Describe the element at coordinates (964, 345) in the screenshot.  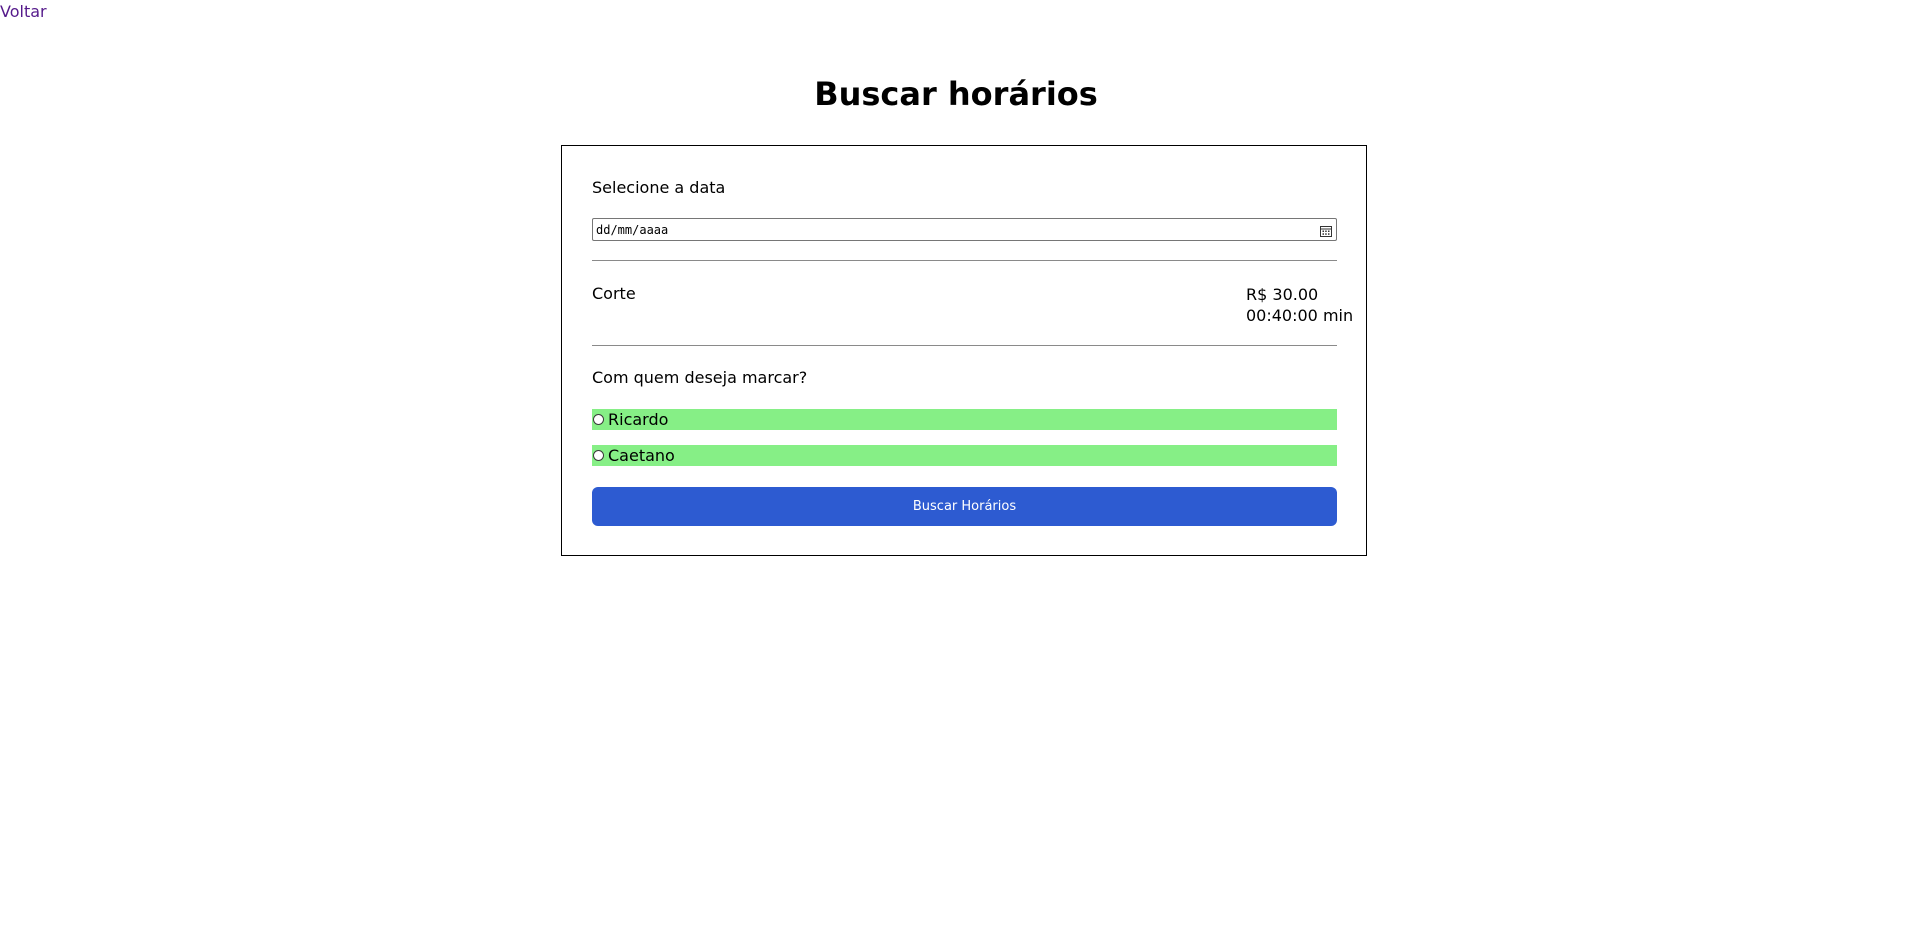
I see `divider-bottom` at that location.